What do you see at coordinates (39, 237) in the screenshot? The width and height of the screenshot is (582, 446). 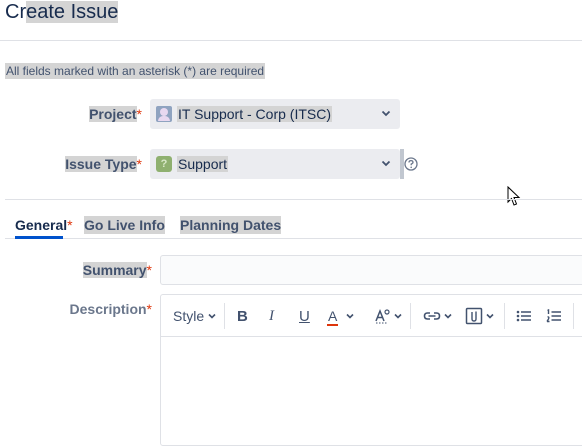 I see `active-tab-indicator` at bounding box center [39, 237].